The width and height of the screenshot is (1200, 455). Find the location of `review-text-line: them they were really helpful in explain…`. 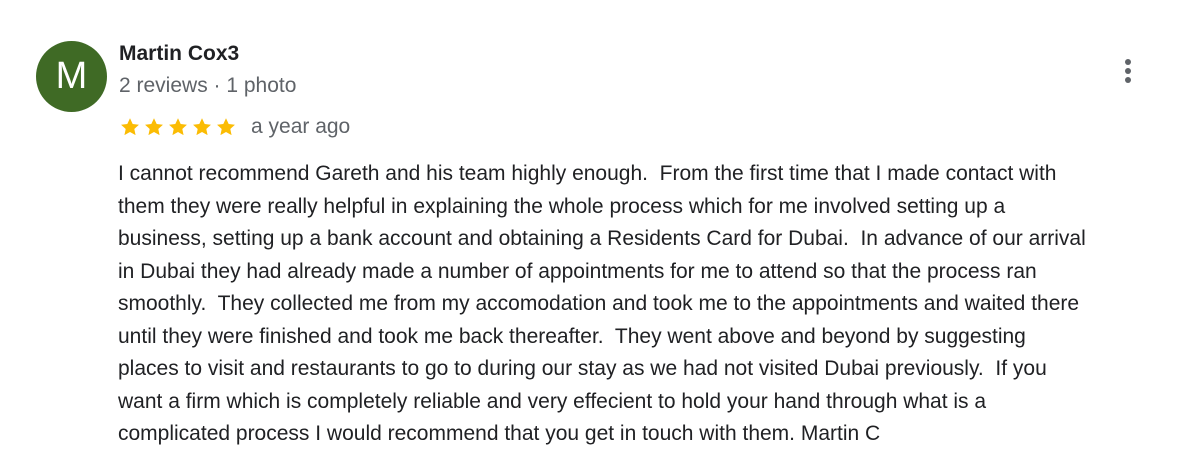

review-text-line: them they were really helpful in explain… is located at coordinates (562, 206).